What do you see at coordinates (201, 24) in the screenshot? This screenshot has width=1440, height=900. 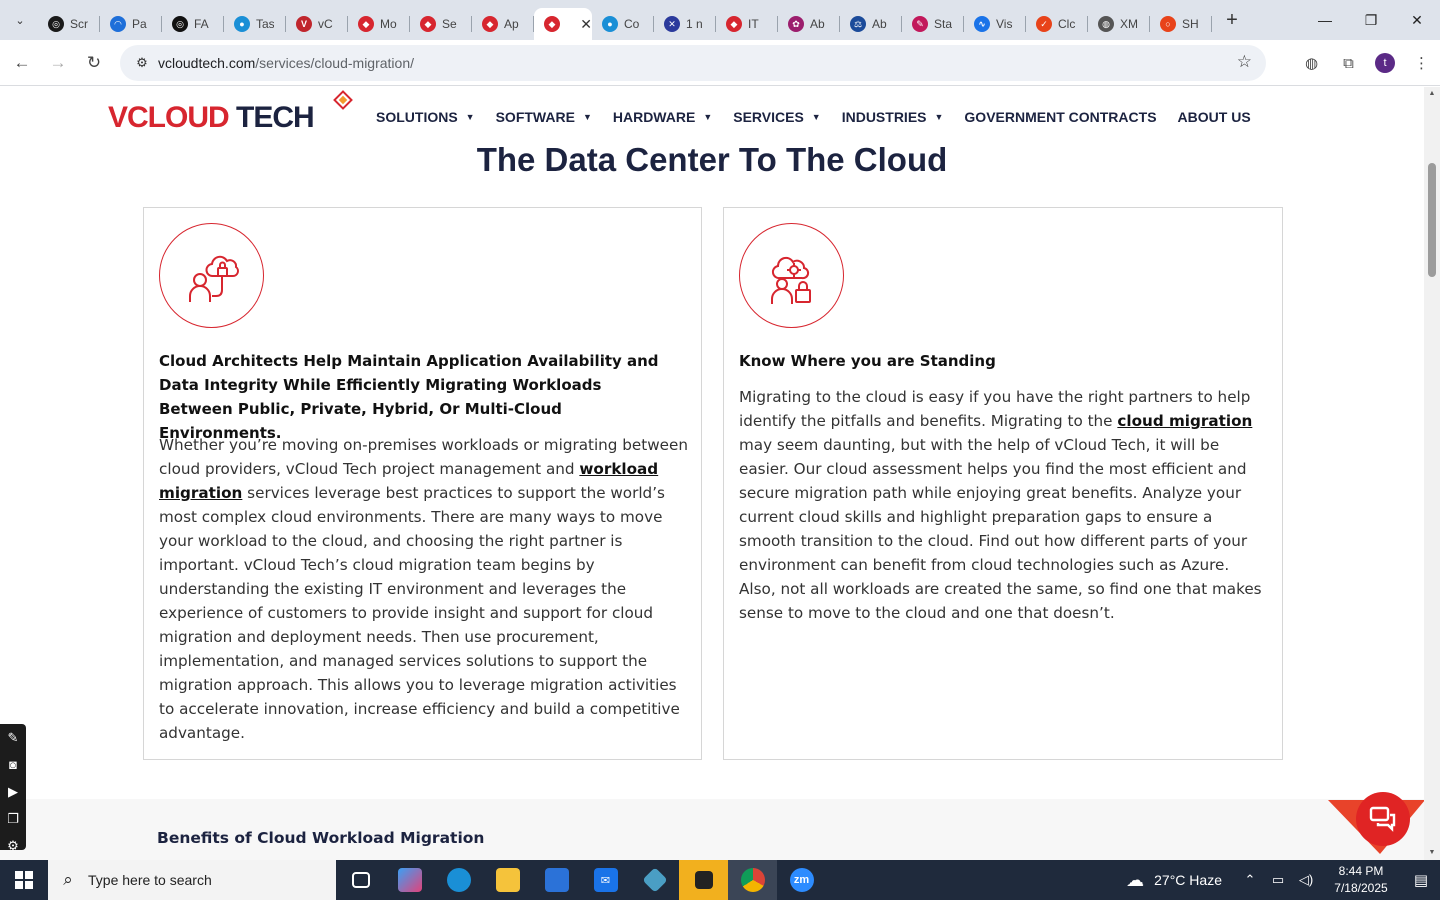 I see `tab-title: FA` at bounding box center [201, 24].